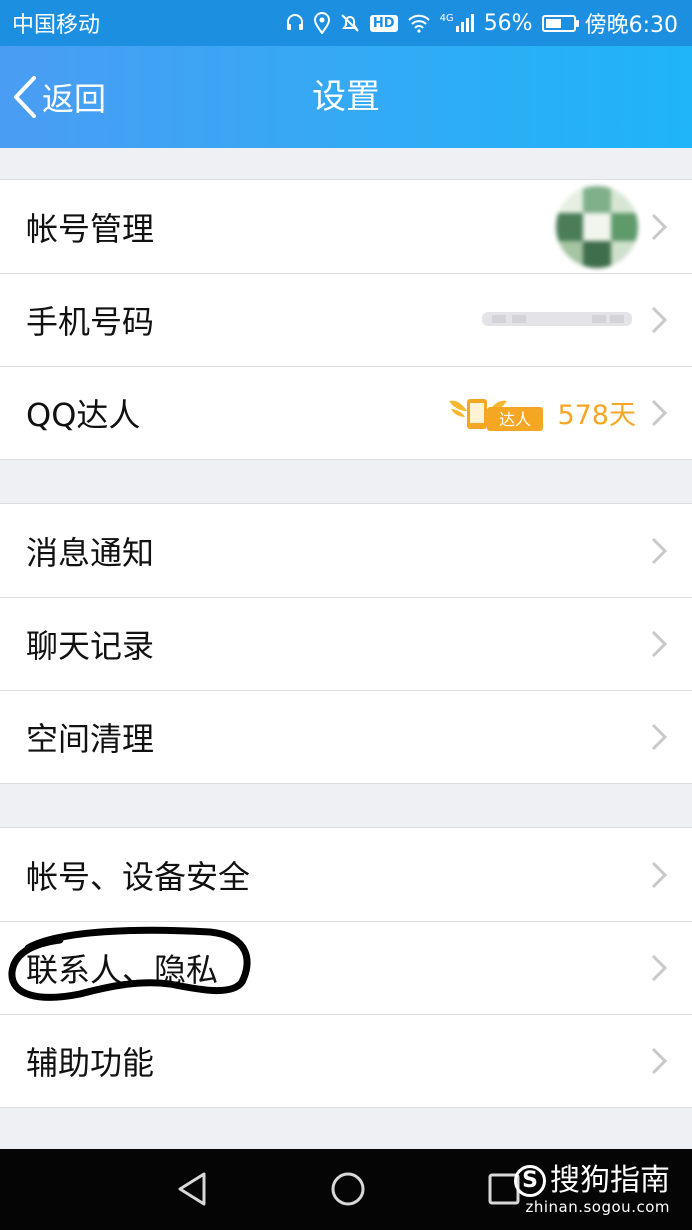 The image size is (692, 1230). Describe the element at coordinates (596, 415) in the screenshot. I see `talent-days: 578天` at that location.